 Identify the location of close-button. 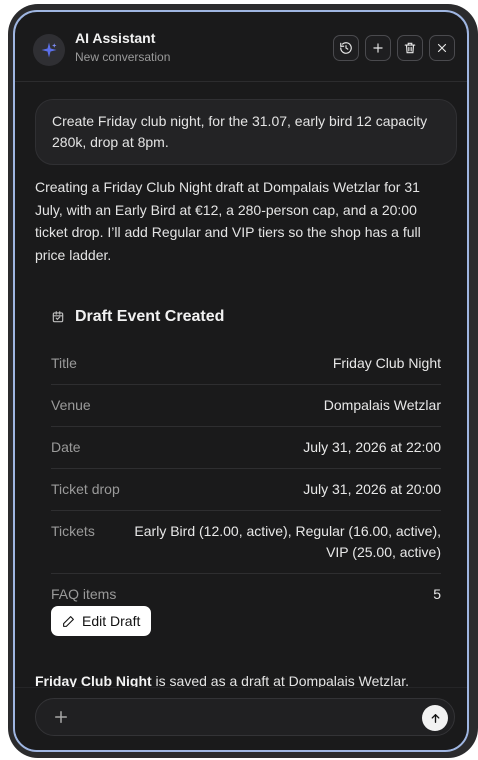
(442, 48).